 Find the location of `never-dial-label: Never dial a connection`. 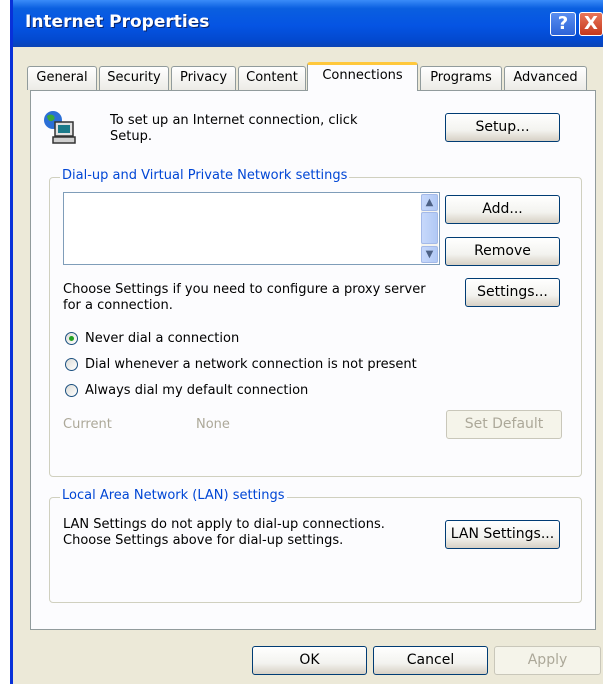

never-dial-label: Never dial a connection is located at coordinates (162, 339).